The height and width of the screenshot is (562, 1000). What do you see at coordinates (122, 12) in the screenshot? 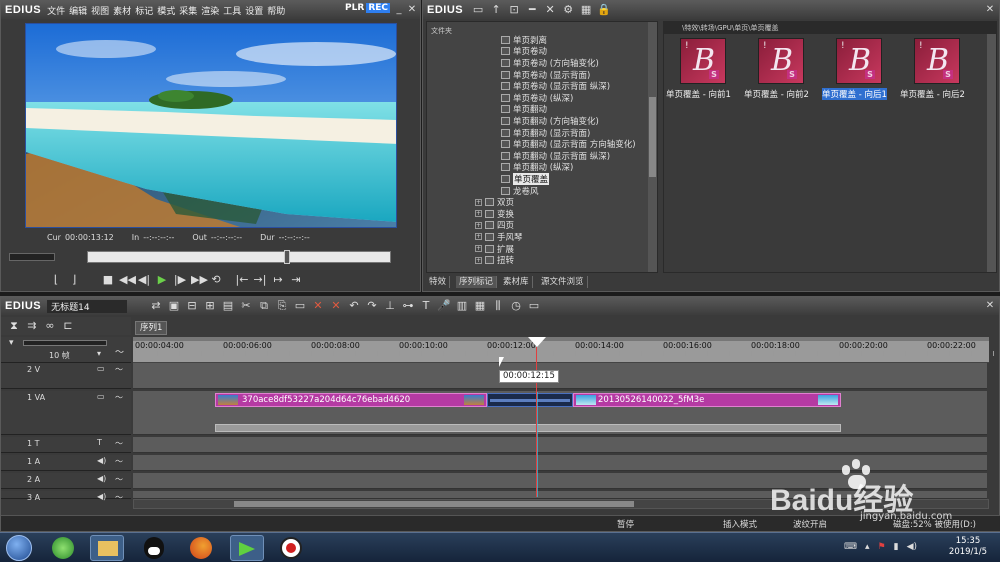
I see `menu-item: 素材` at bounding box center [122, 12].